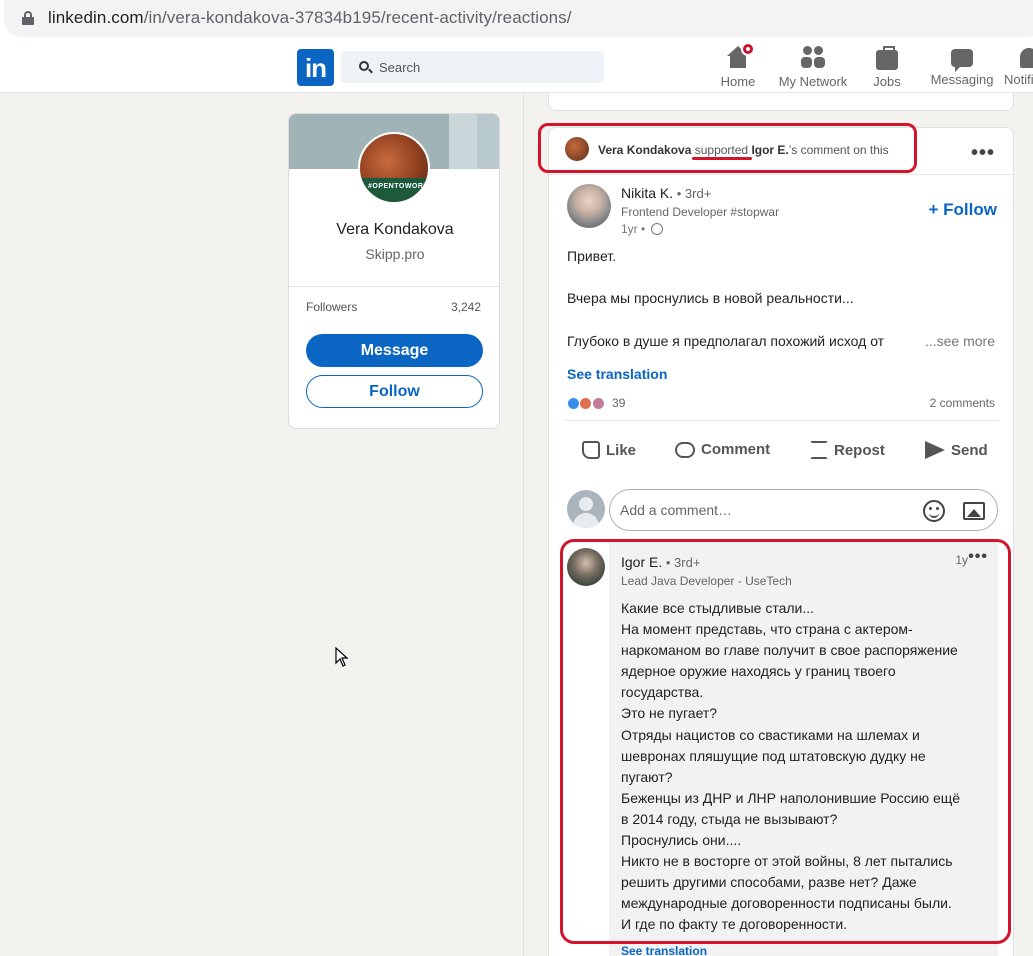 The image size is (1033, 956). I want to click on nav-jobs: Jobs, so click(887, 67).